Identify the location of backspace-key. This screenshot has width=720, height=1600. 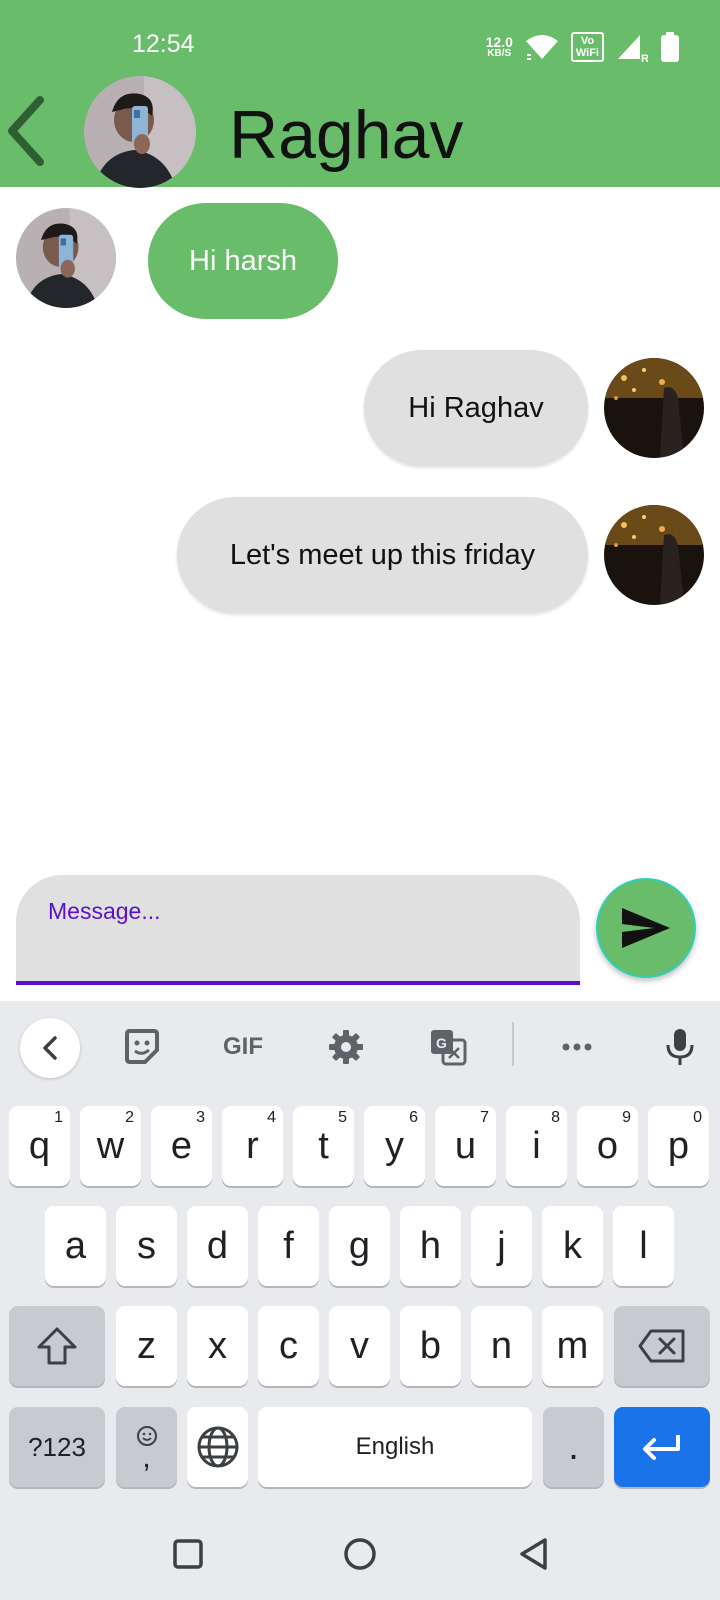
(662, 1346).